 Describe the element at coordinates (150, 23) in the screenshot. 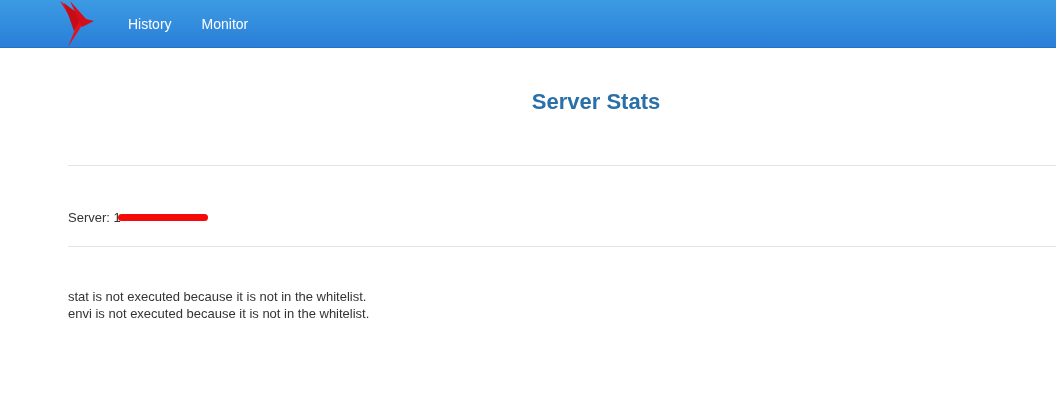

I see `nav-link: History` at that location.